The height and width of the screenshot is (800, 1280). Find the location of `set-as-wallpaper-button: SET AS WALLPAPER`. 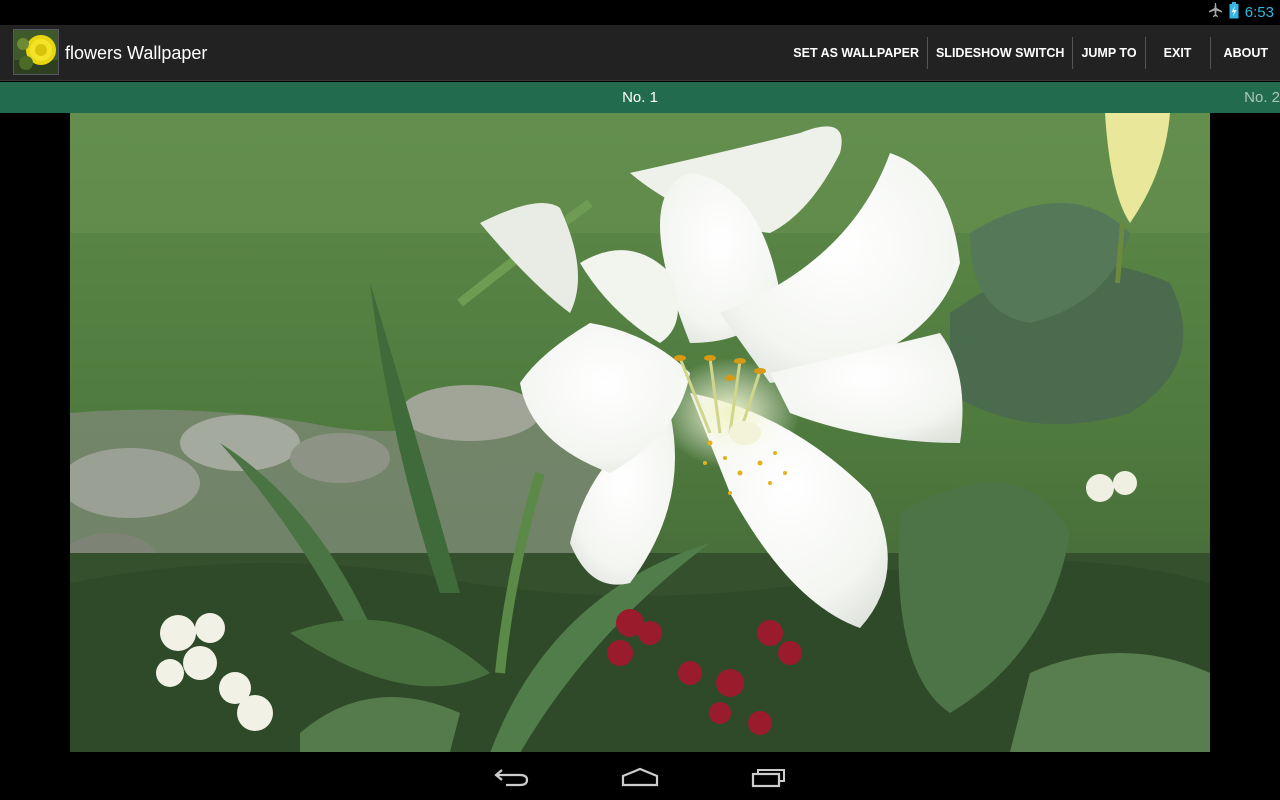

set-as-wallpaper-button: SET AS WALLPAPER is located at coordinates (856, 53).